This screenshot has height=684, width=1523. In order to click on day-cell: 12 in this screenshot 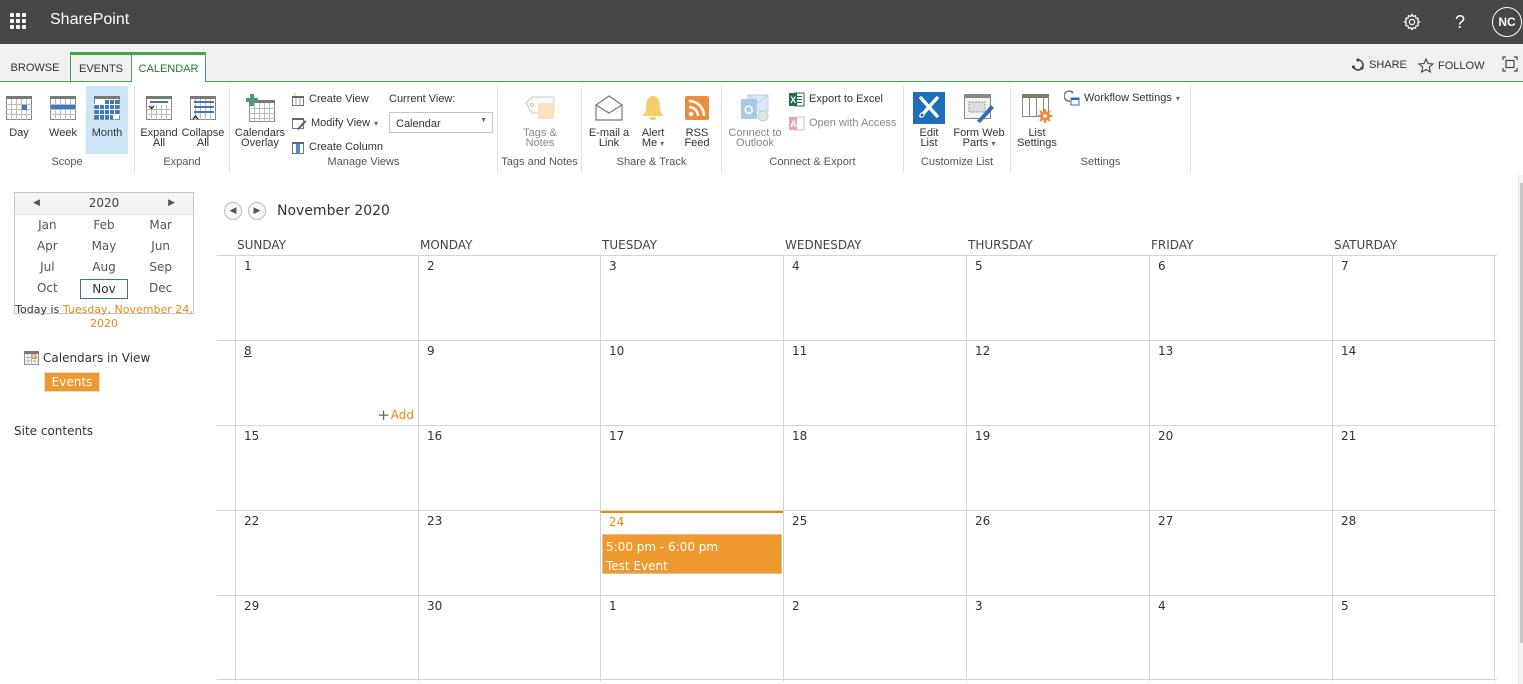, I will do `click(1057, 383)`.